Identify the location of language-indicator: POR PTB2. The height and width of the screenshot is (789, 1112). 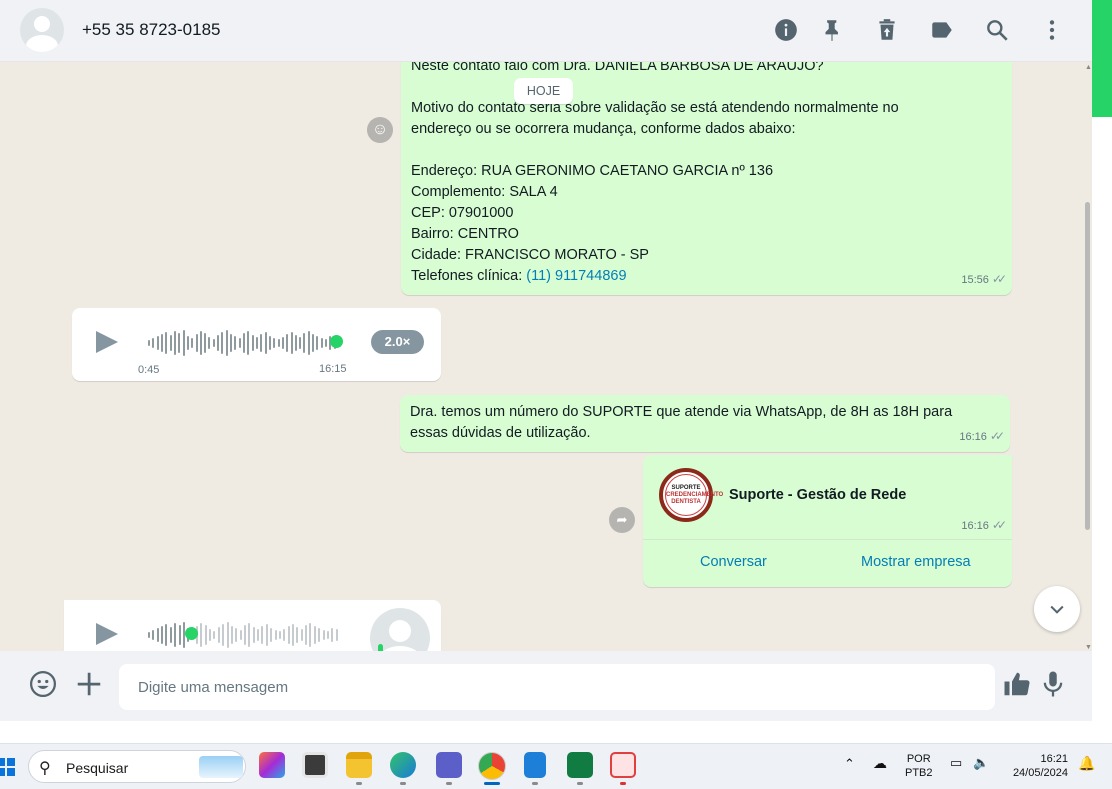
(919, 766).